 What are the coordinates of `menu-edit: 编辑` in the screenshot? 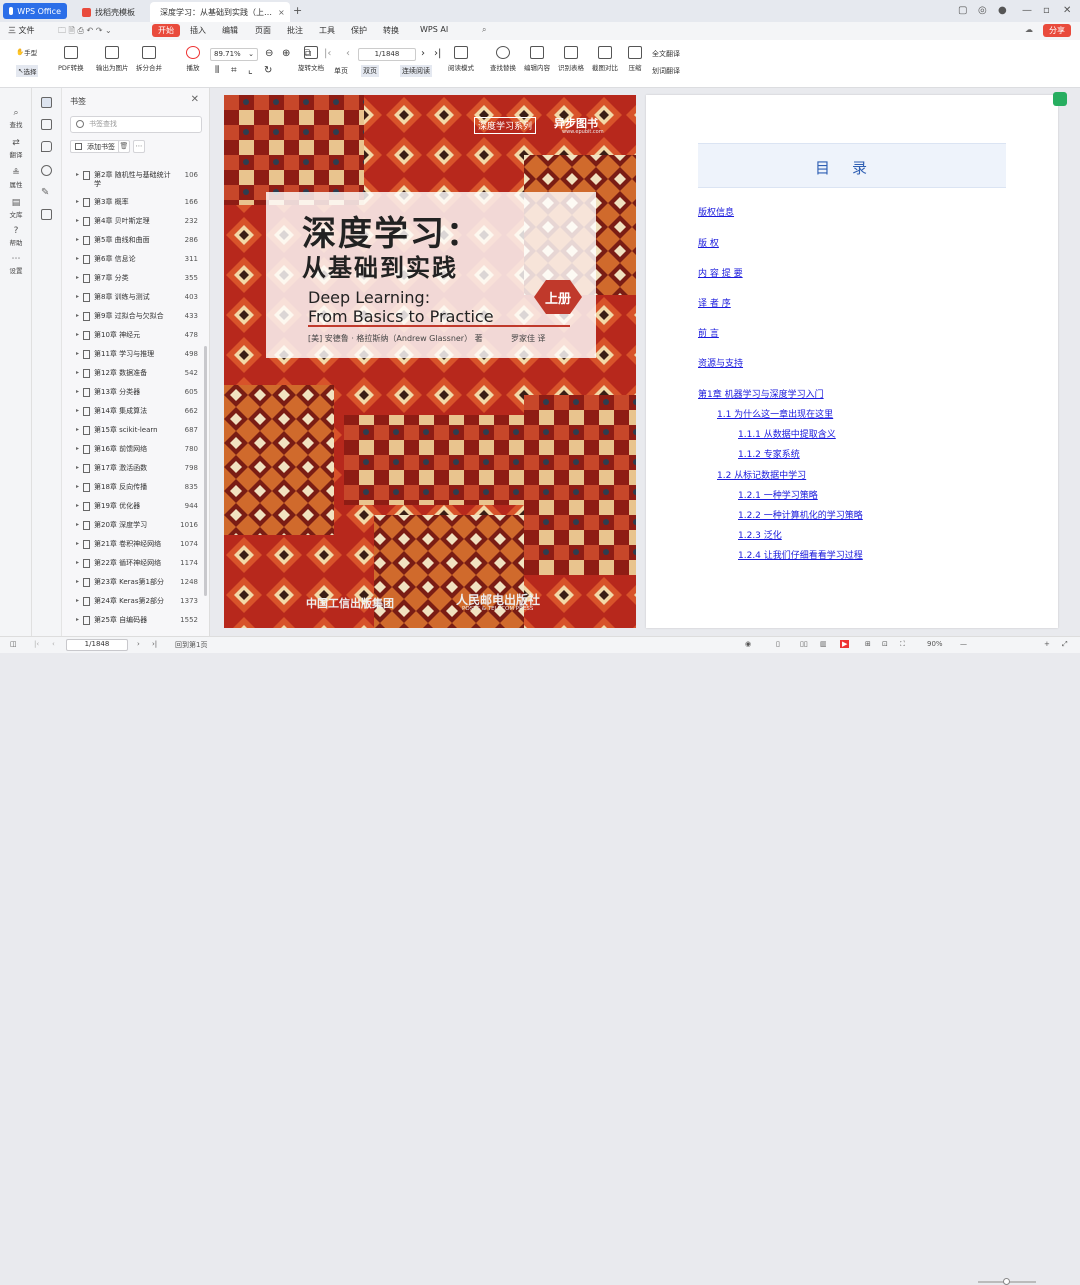 It's located at (230, 30).